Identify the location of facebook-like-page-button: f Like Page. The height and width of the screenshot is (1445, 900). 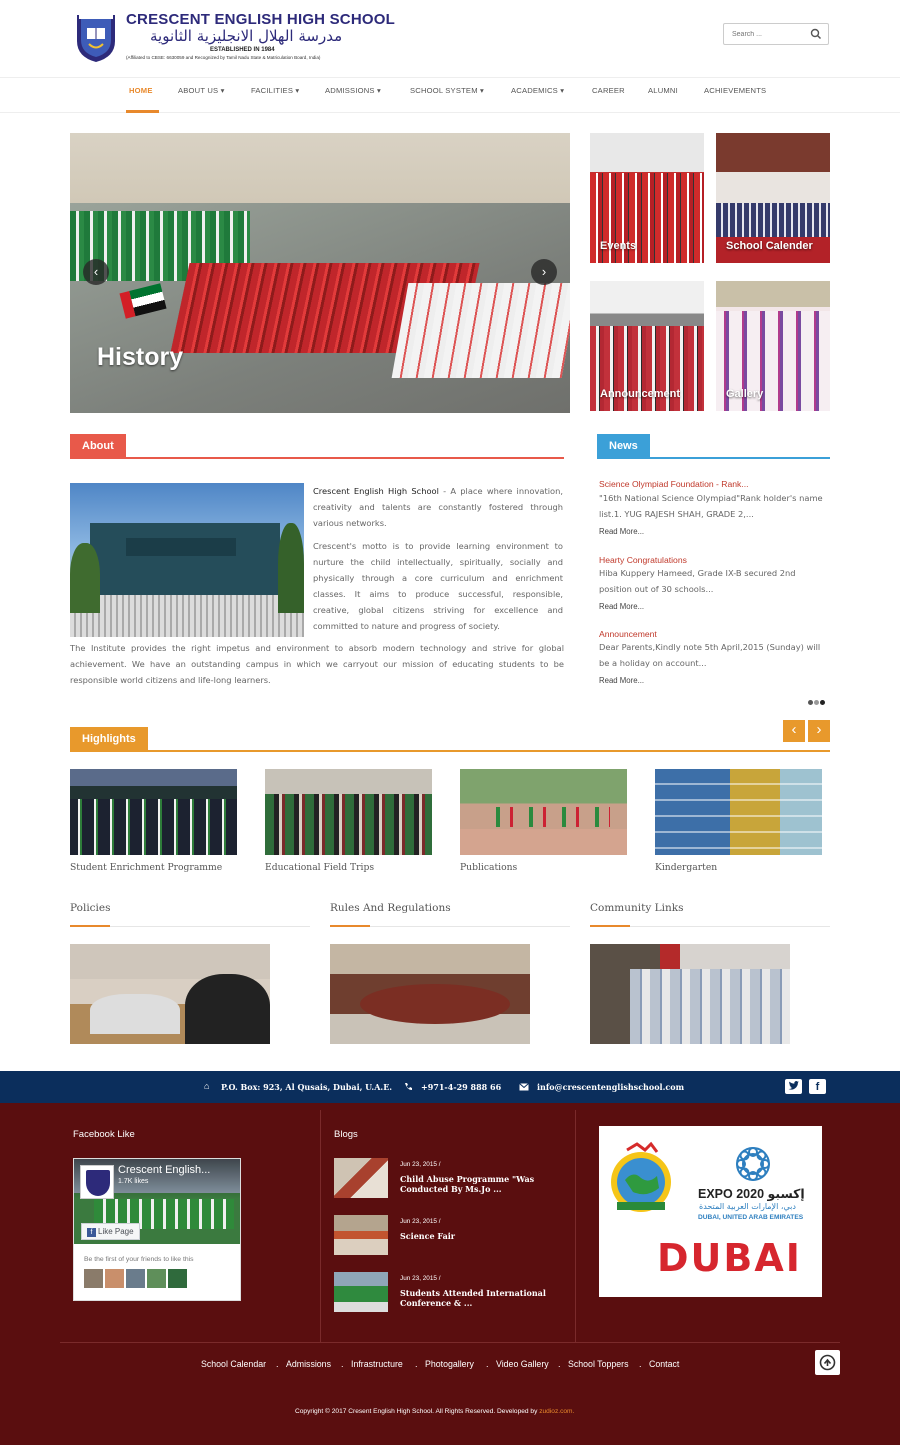
(110, 1231).